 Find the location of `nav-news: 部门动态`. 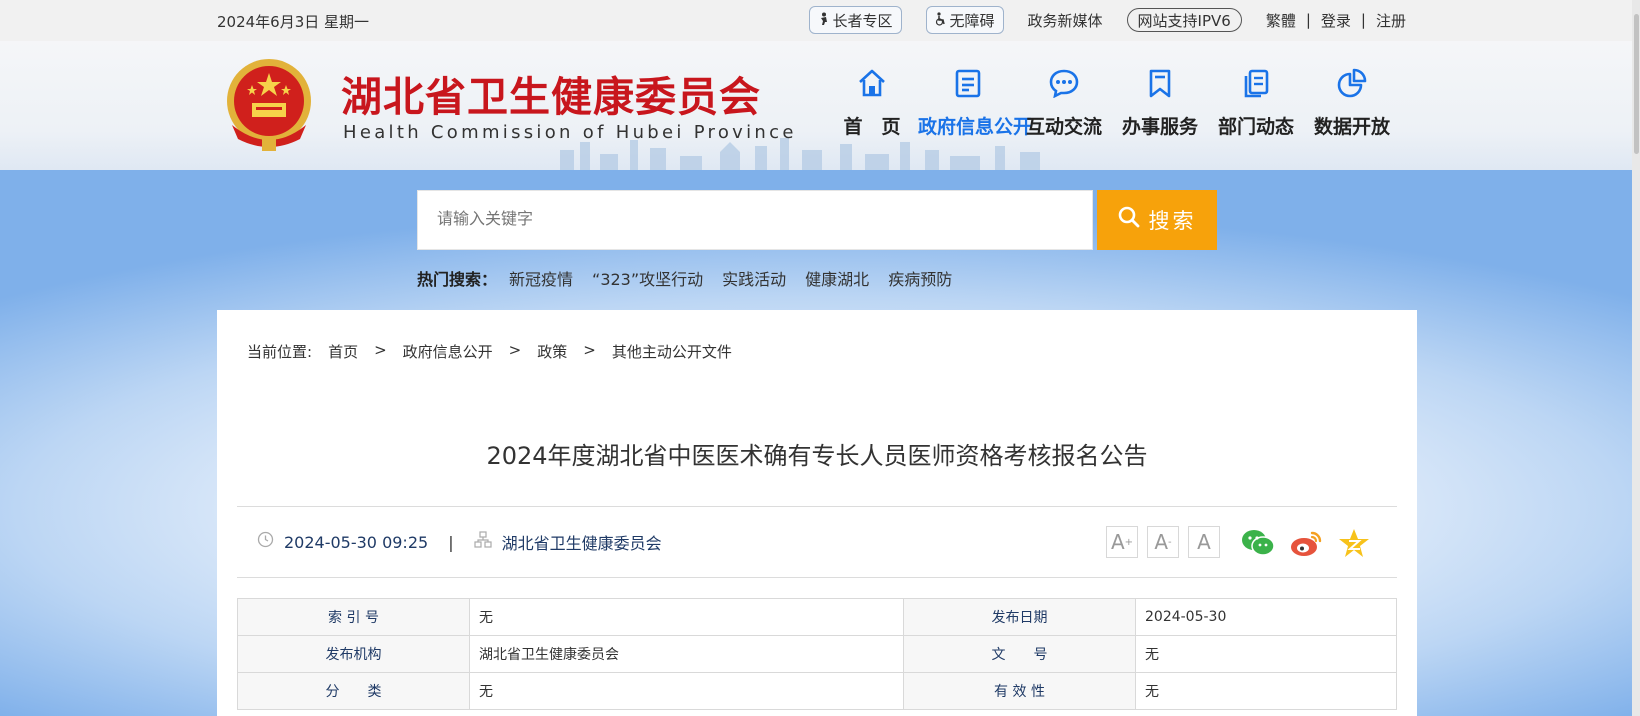

nav-news: 部门动态 is located at coordinates (1256, 102).